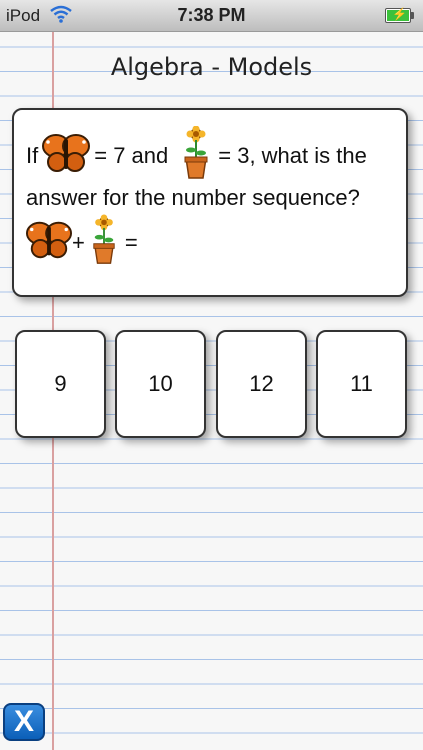  Describe the element at coordinates (78, 242) in the screenshot. I see `plus-sign: +` at that location.